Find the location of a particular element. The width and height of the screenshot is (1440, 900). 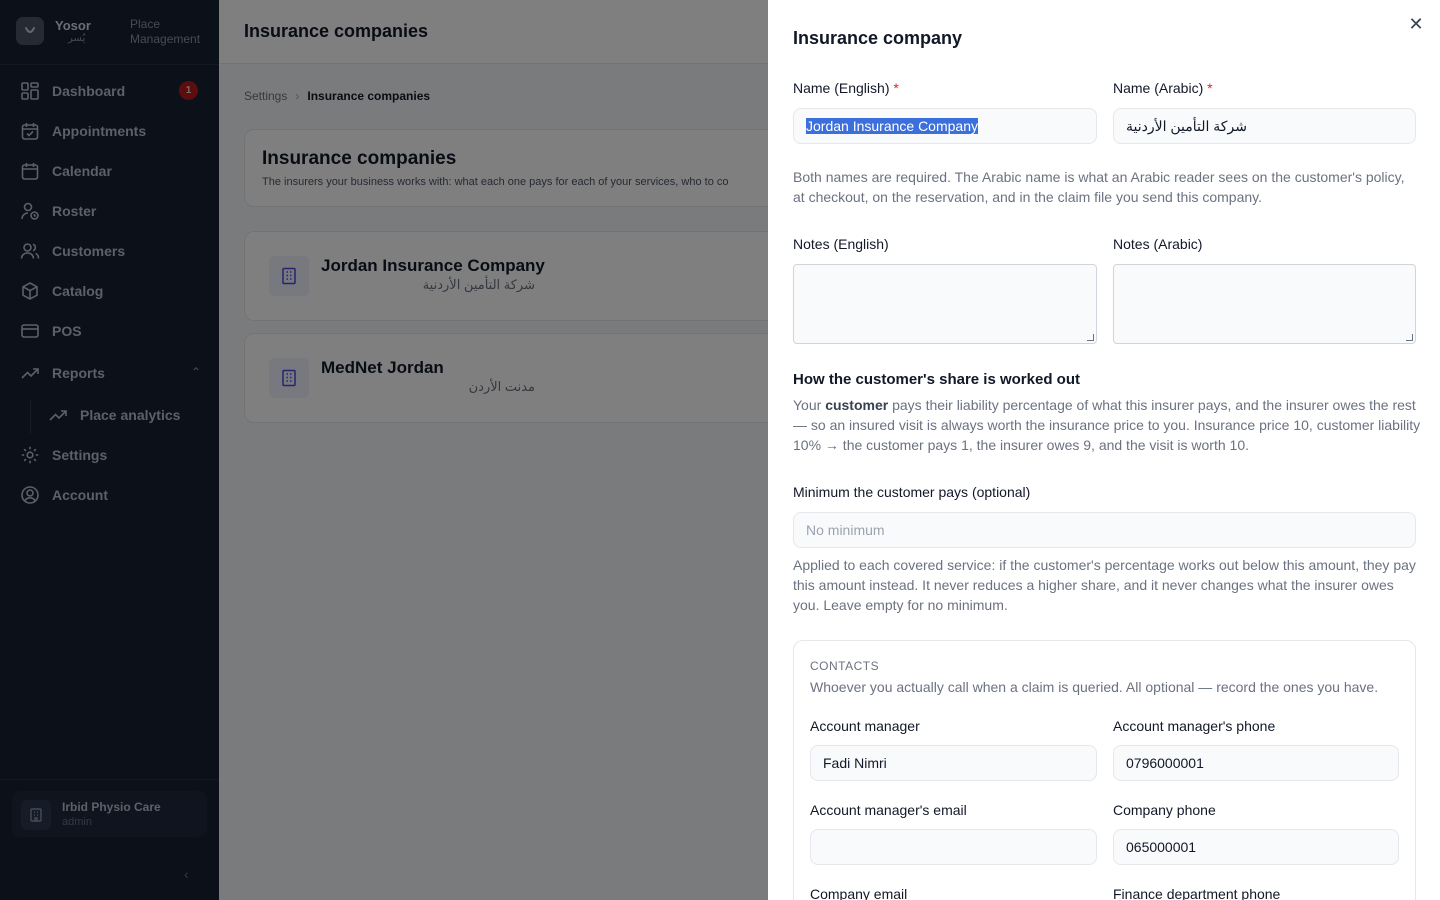

notes-english-textarea is located at coordinates (945, 304).